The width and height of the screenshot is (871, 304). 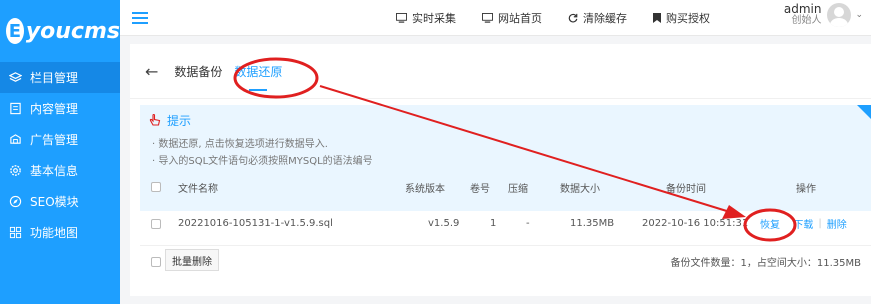 I want to click on document-icon, so click(x=15, y=109).